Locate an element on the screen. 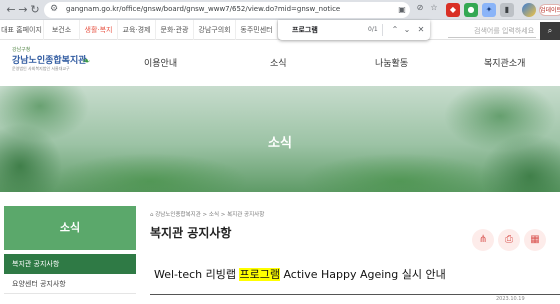 The image size is (560, 304). post-title-before: Wel-tech 리빙랩 is located at coordinates (197, 274).